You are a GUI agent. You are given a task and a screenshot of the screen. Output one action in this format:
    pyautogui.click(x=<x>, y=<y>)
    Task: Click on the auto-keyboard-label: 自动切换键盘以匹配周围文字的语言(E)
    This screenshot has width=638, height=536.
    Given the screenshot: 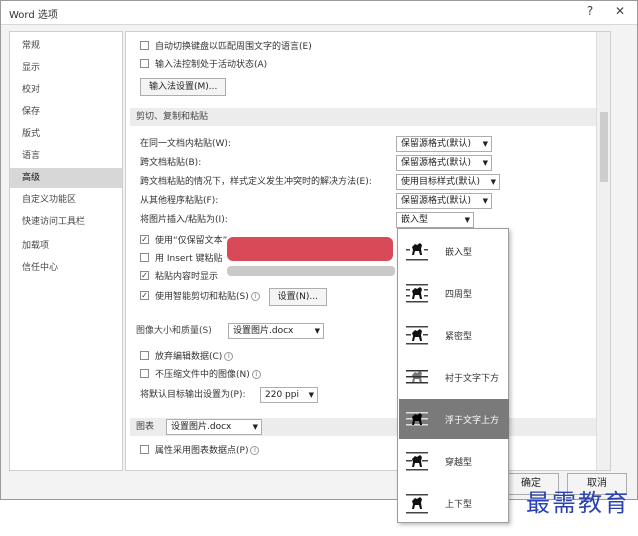 What is the action you would take?
    pyautogui.click(x=233, y=47)
    